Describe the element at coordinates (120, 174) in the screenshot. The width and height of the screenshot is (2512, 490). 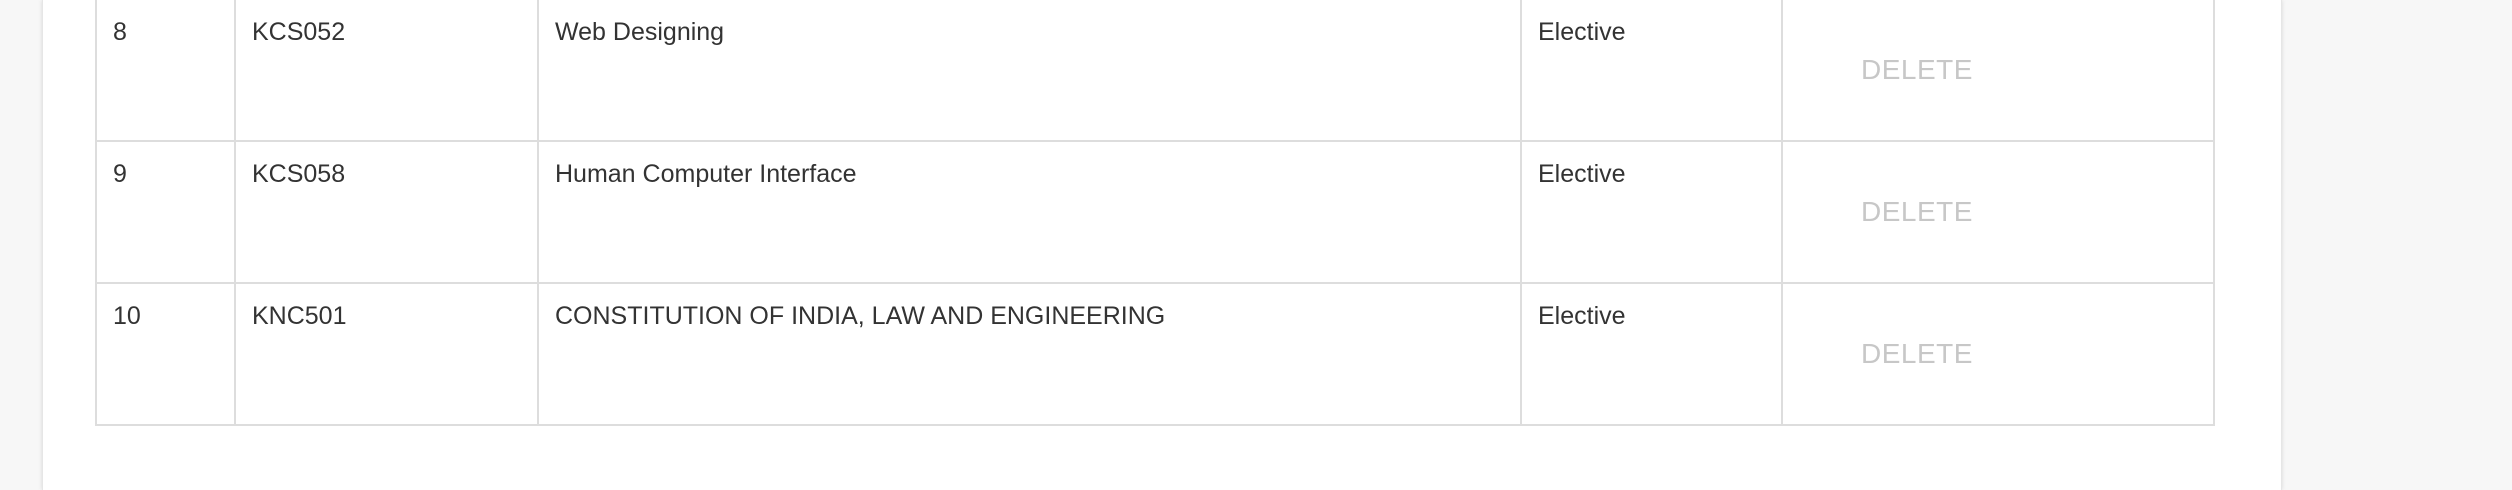
I see `serial-number: 9` at that location.